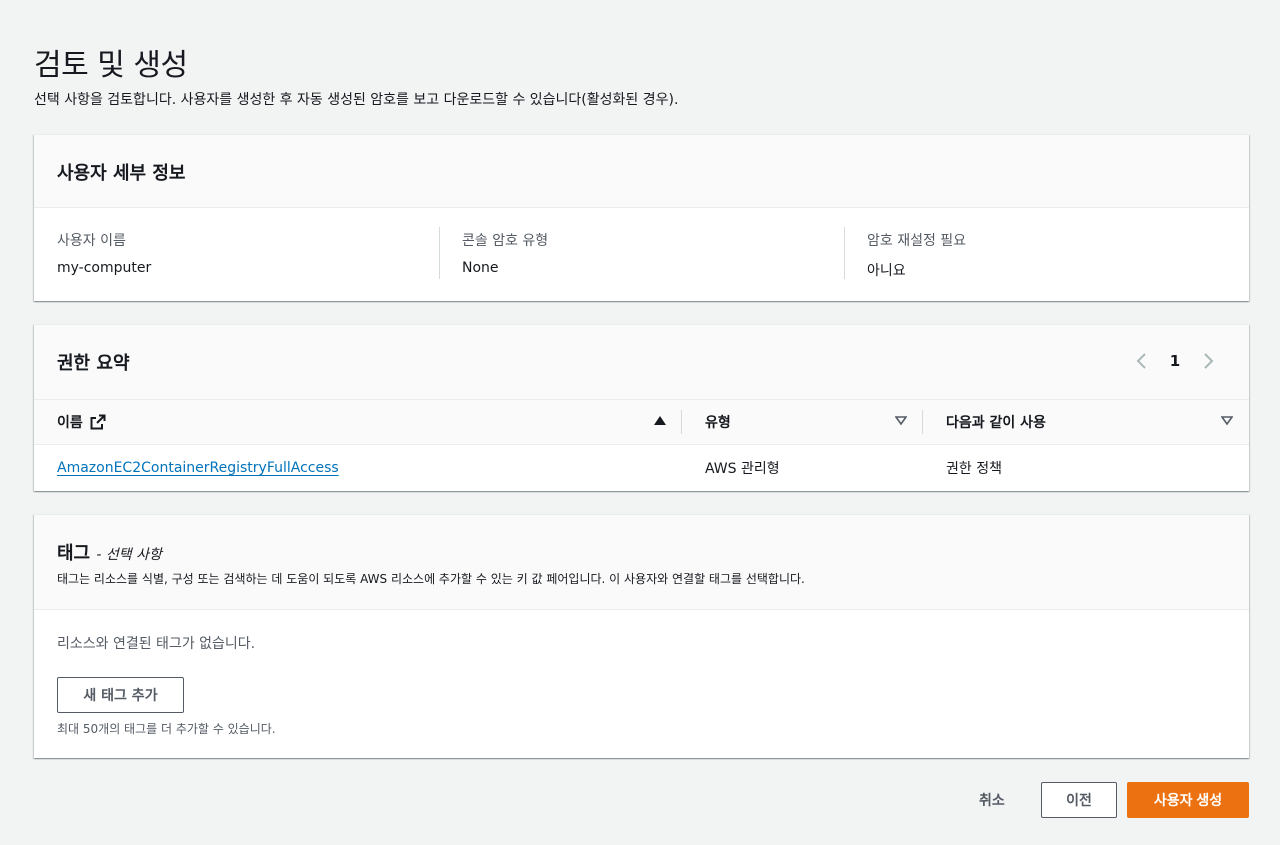 The width and height of the screenshot is (1280, 845). Describe the element at coordinates (505, 241) in the screenshot. I see `field-label: 콘솔 암호 유형` at that location.